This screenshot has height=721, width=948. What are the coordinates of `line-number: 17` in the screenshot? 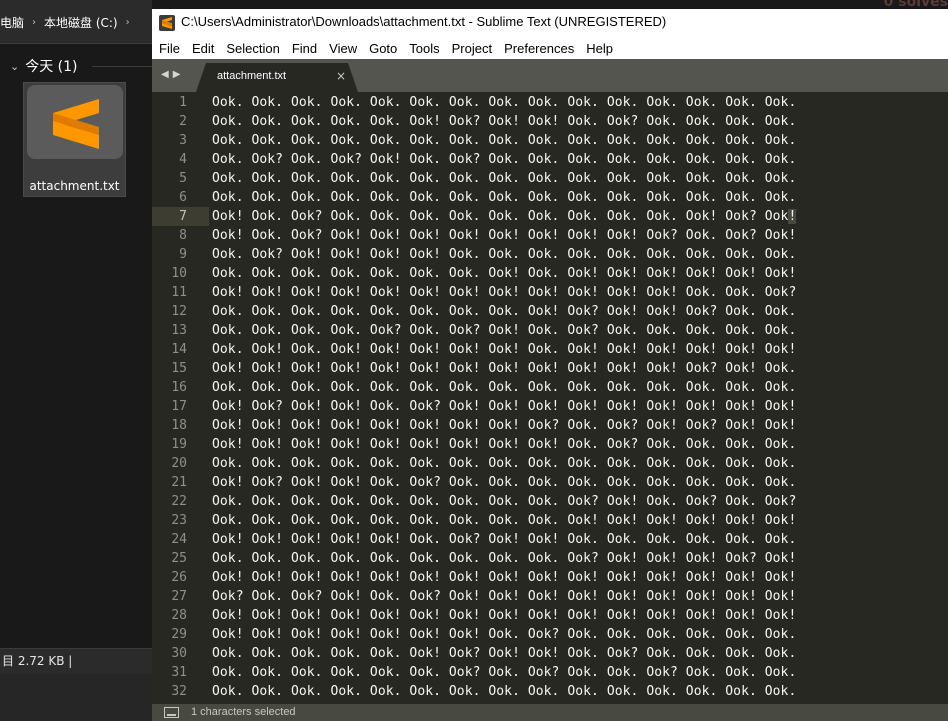 It's located at (179, 406).